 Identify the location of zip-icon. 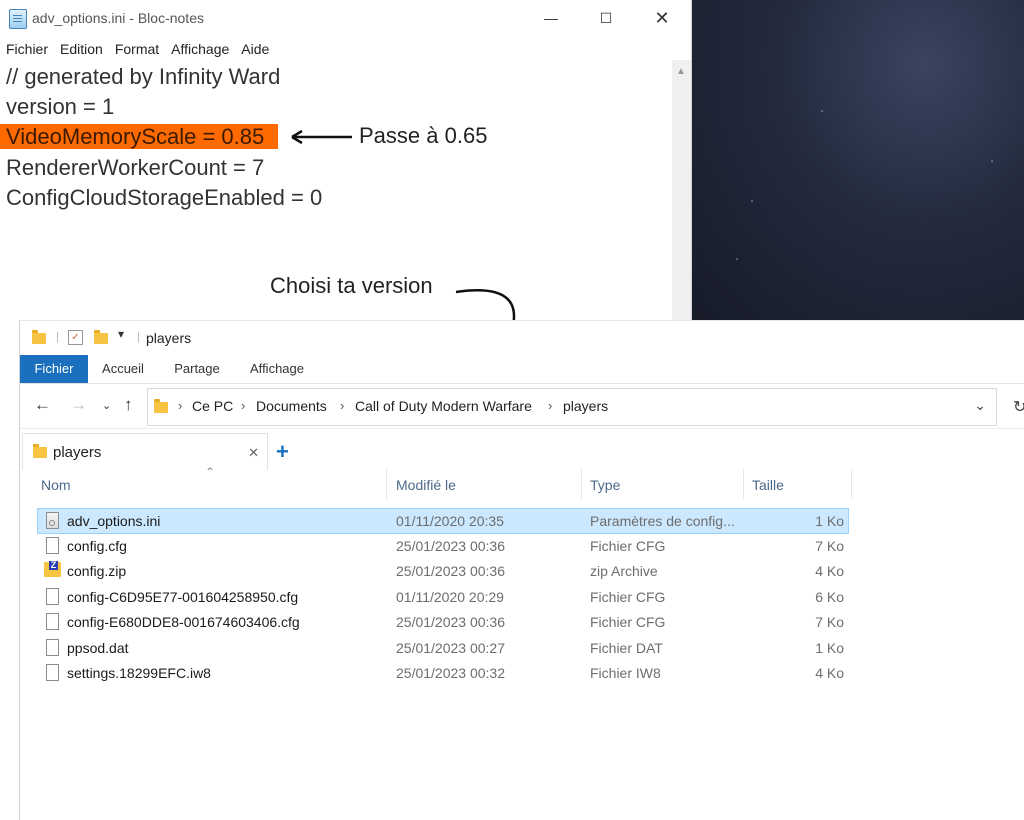
(52, 569).